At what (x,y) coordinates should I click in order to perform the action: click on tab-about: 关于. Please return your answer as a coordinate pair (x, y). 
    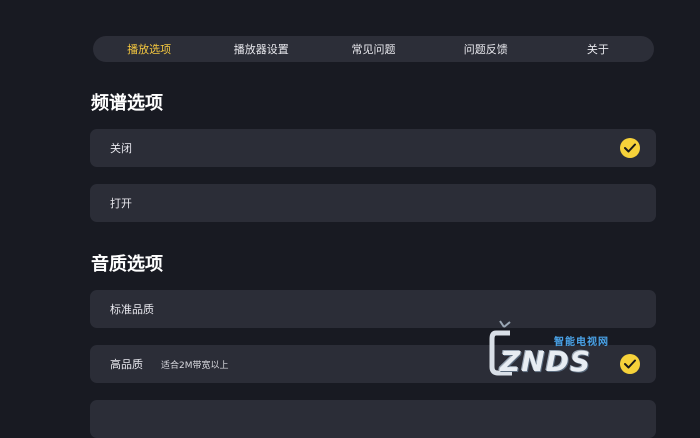
    Looking at the image, I should click on (598, 49).